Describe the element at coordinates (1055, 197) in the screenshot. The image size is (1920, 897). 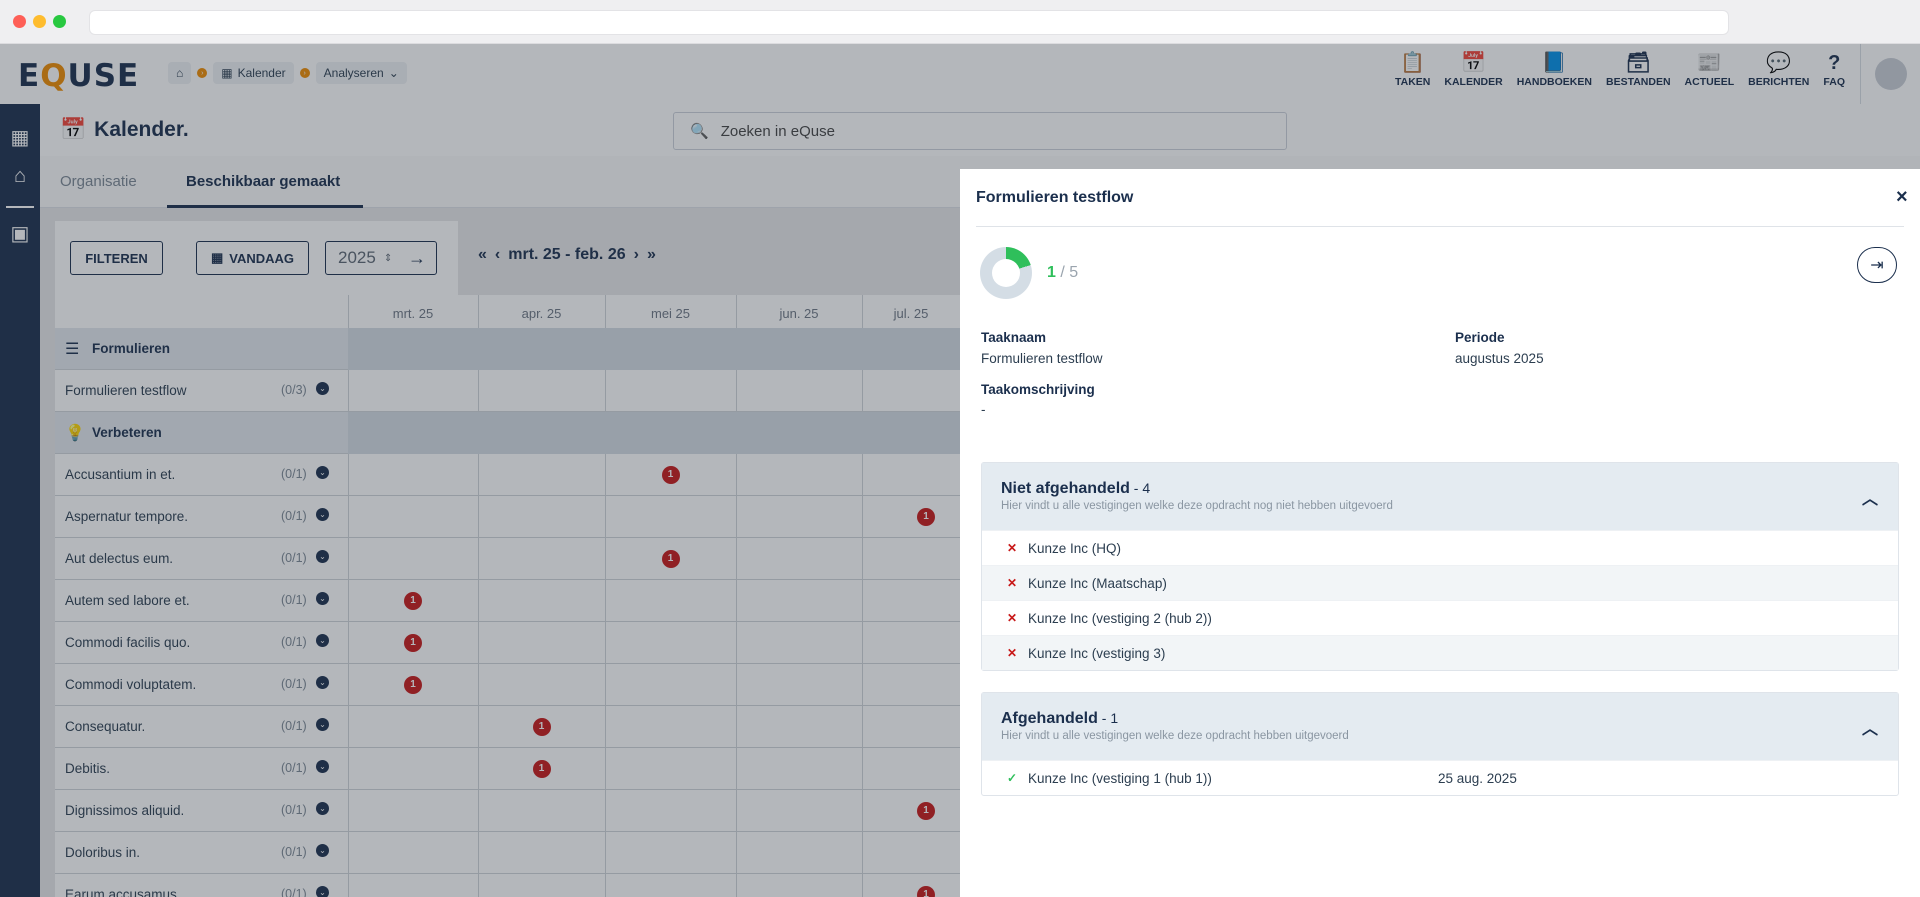
I see `panel-title: Formulieren testflow` at that location.